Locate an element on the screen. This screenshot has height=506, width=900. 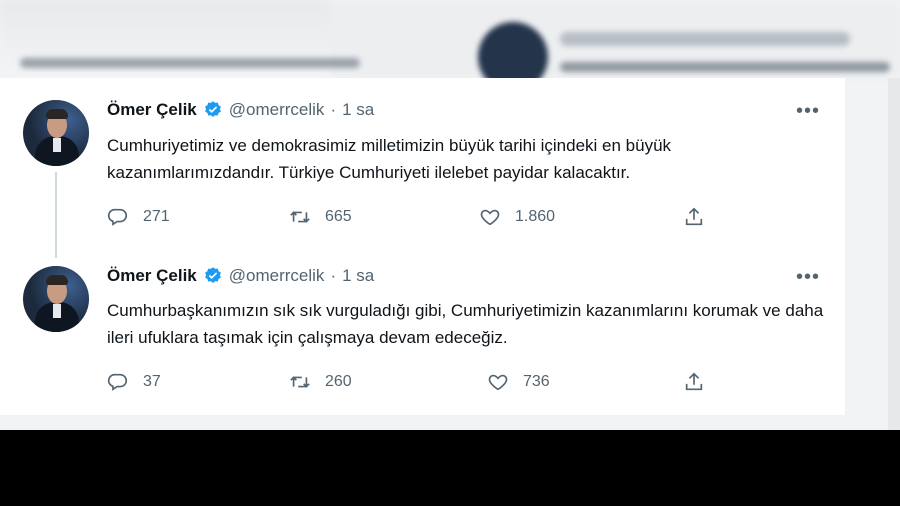
retweet-count: 260 is located at coordinates (338, 381).